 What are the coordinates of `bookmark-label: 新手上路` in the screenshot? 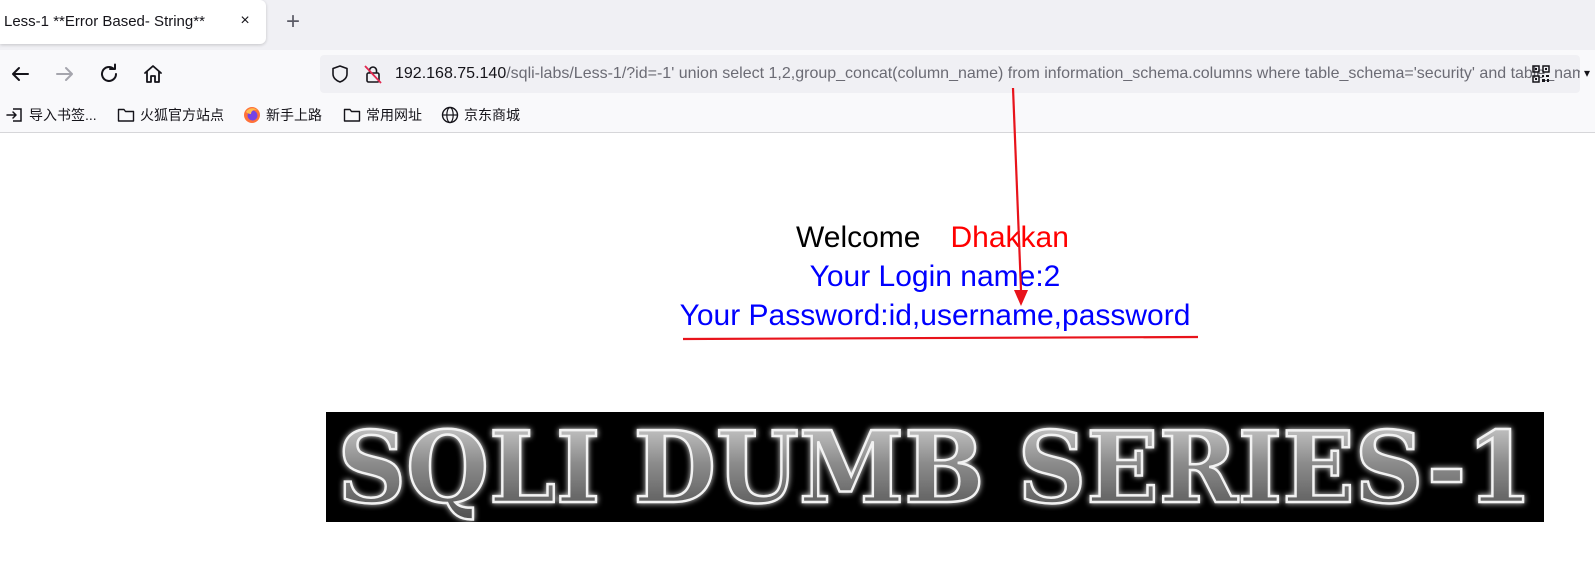 It's located at (294, 115).